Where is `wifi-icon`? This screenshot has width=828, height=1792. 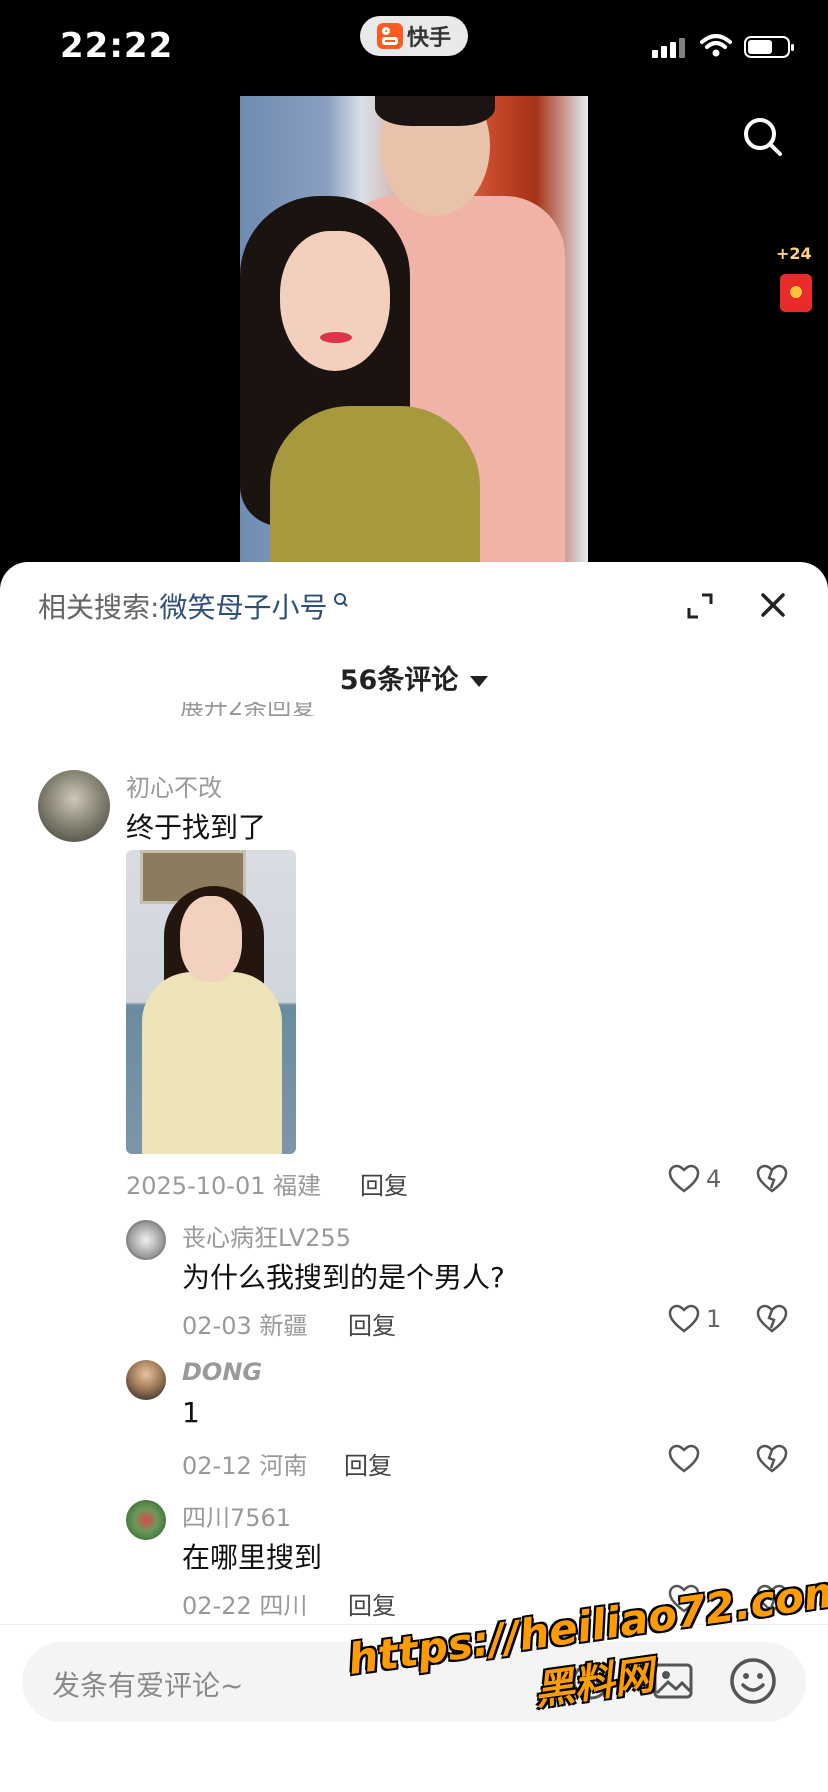 wifi-icon is located at coordinates (716, 45).